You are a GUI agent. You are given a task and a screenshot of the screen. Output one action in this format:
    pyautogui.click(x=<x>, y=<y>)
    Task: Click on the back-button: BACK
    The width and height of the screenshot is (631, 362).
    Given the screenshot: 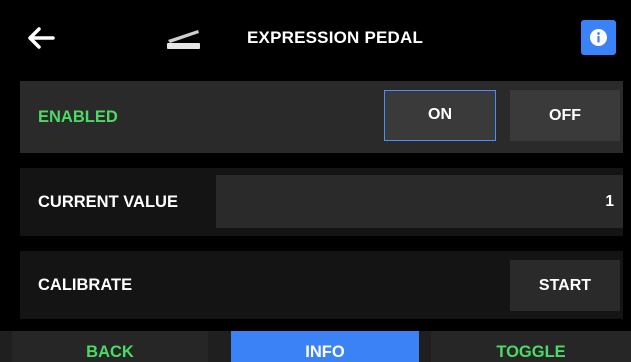 What is the action you would take?
    pyautogui.click(x=110, y=346)
    